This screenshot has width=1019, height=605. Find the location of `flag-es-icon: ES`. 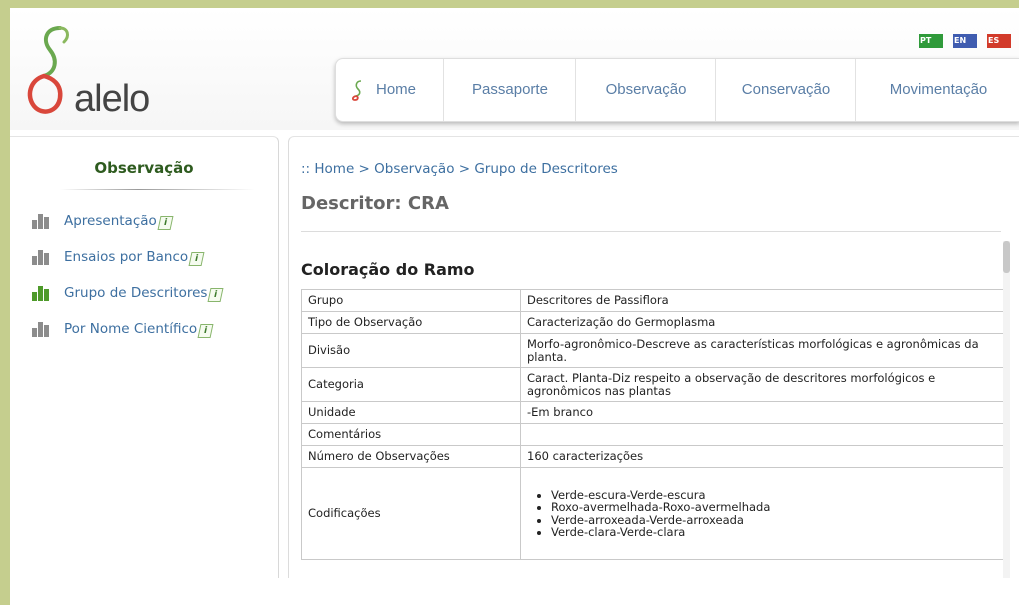

flag-es-icon: ES is located at coordinates (999, 41).